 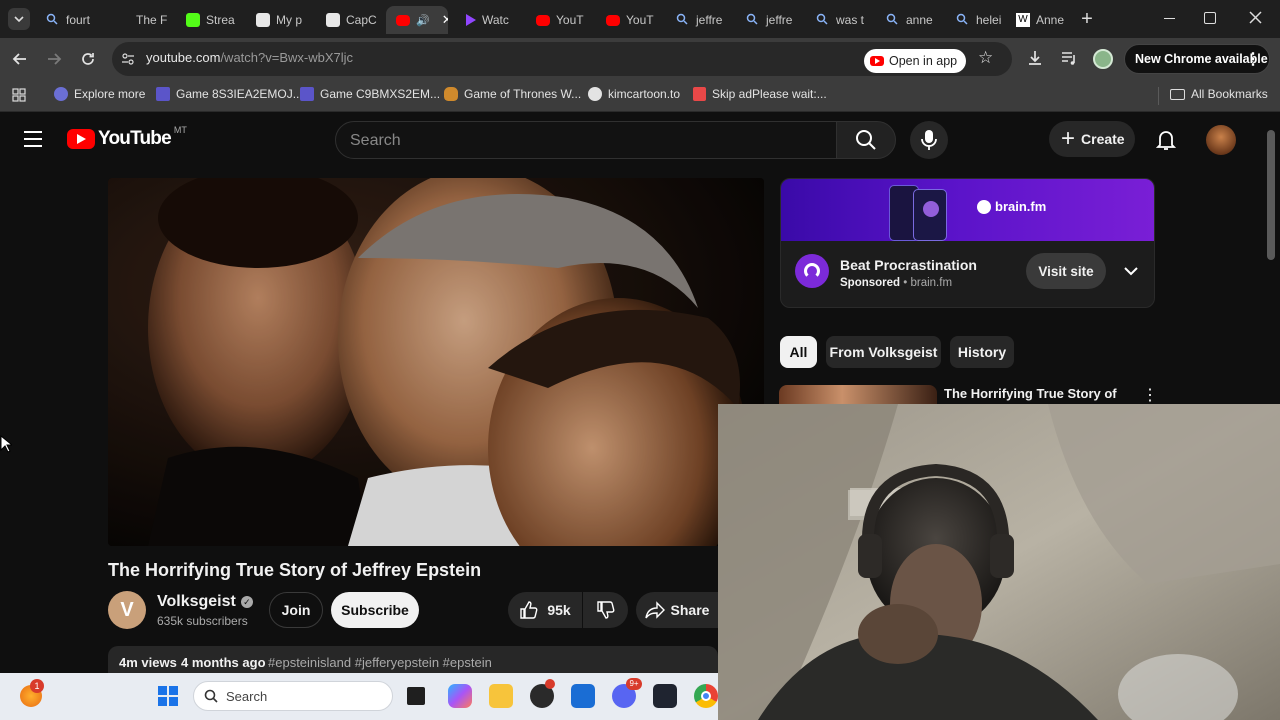 What do you see at coordinates (460, 696) in the screenshot?
I see `copilot-icon` at bounding box center [460, 696].